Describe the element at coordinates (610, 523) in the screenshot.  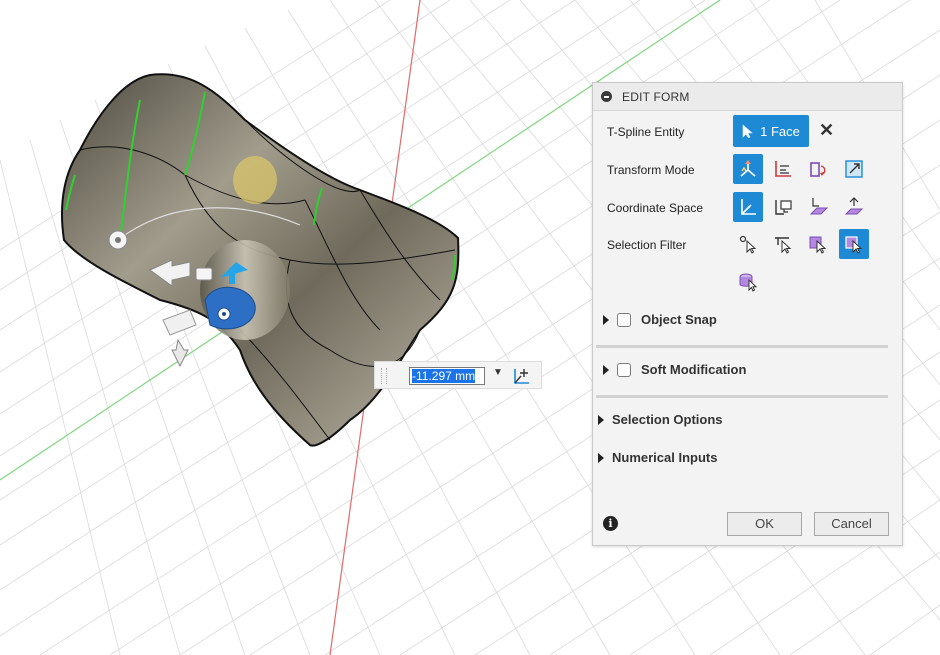
I see `info-icon: i` at that location.